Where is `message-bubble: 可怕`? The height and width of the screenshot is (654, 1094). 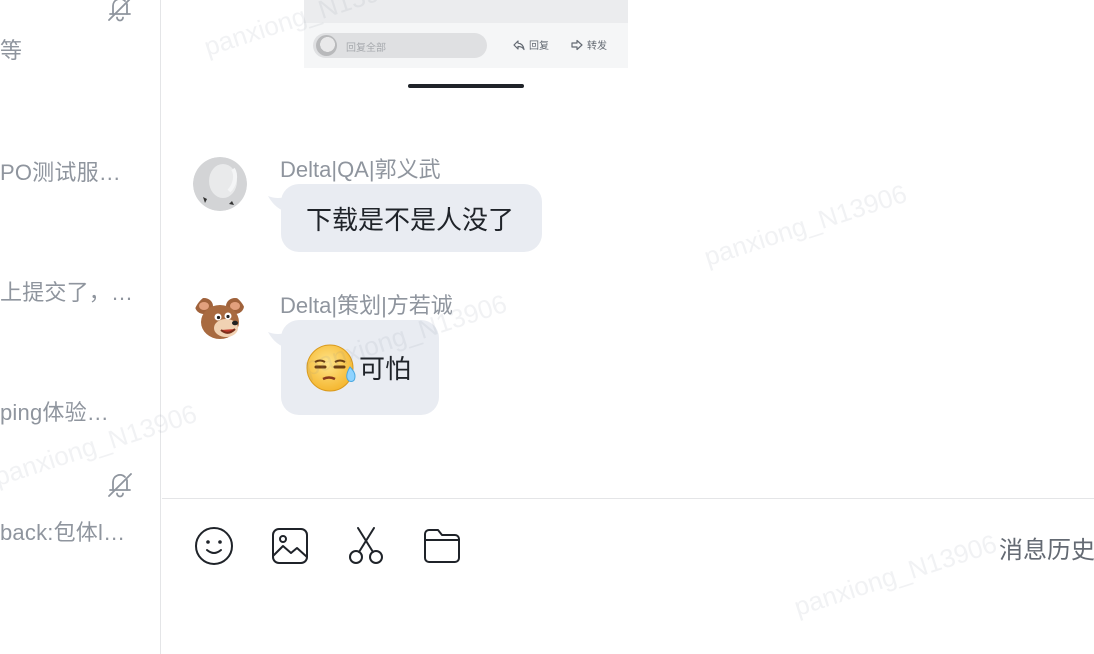
message-bubble: 可怕 is located at coordinates (360, 367).